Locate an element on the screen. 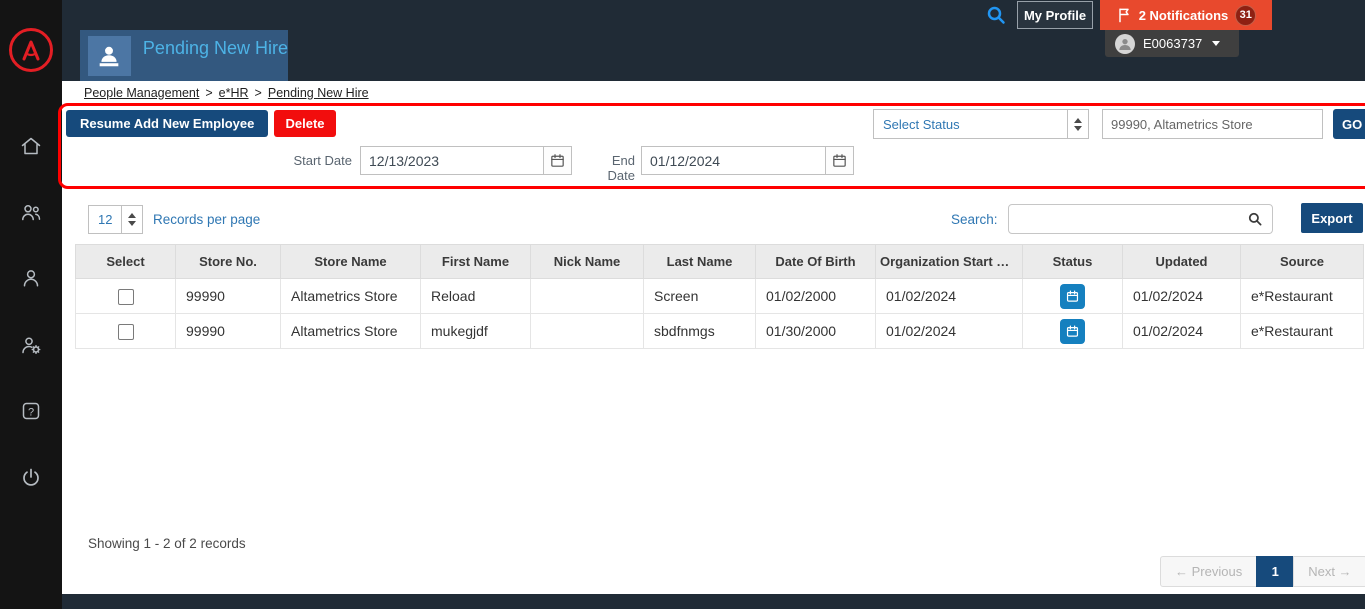 The image size is (1365, 609). start-date-input is located at coordinates (452, 160).